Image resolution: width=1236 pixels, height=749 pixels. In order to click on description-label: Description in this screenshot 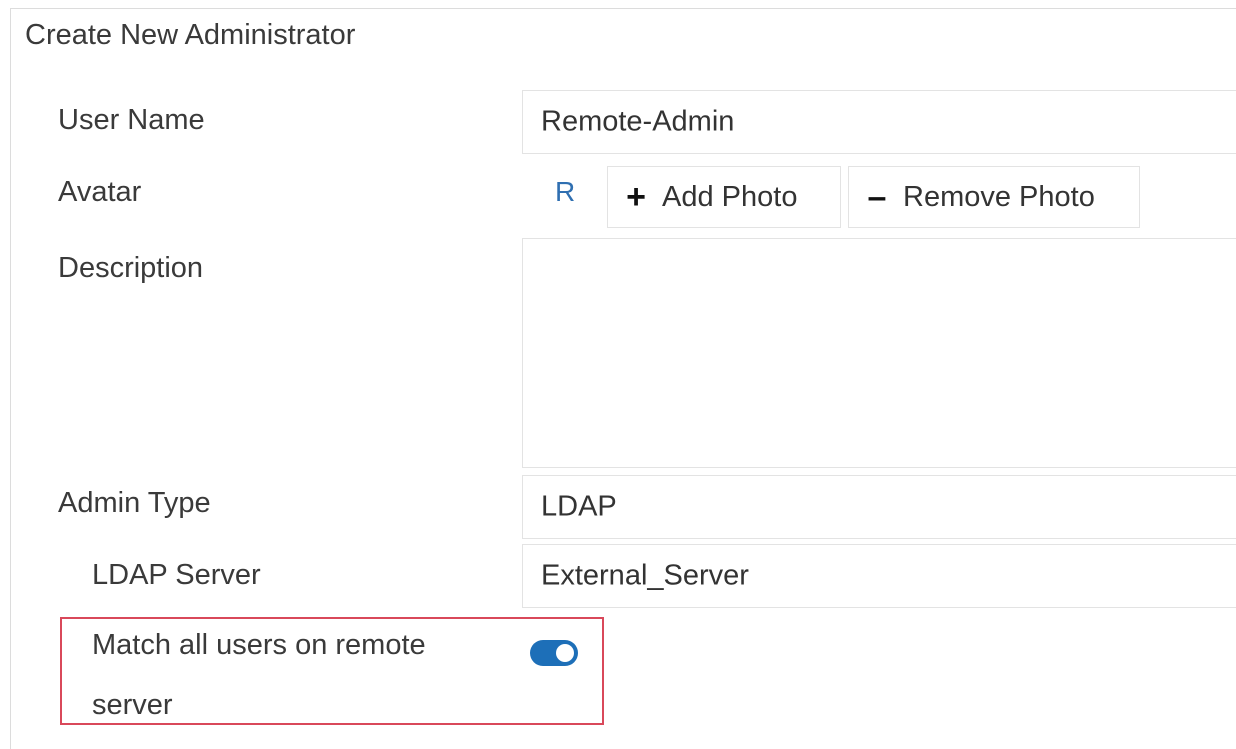, I will do `click(131, 268)`.